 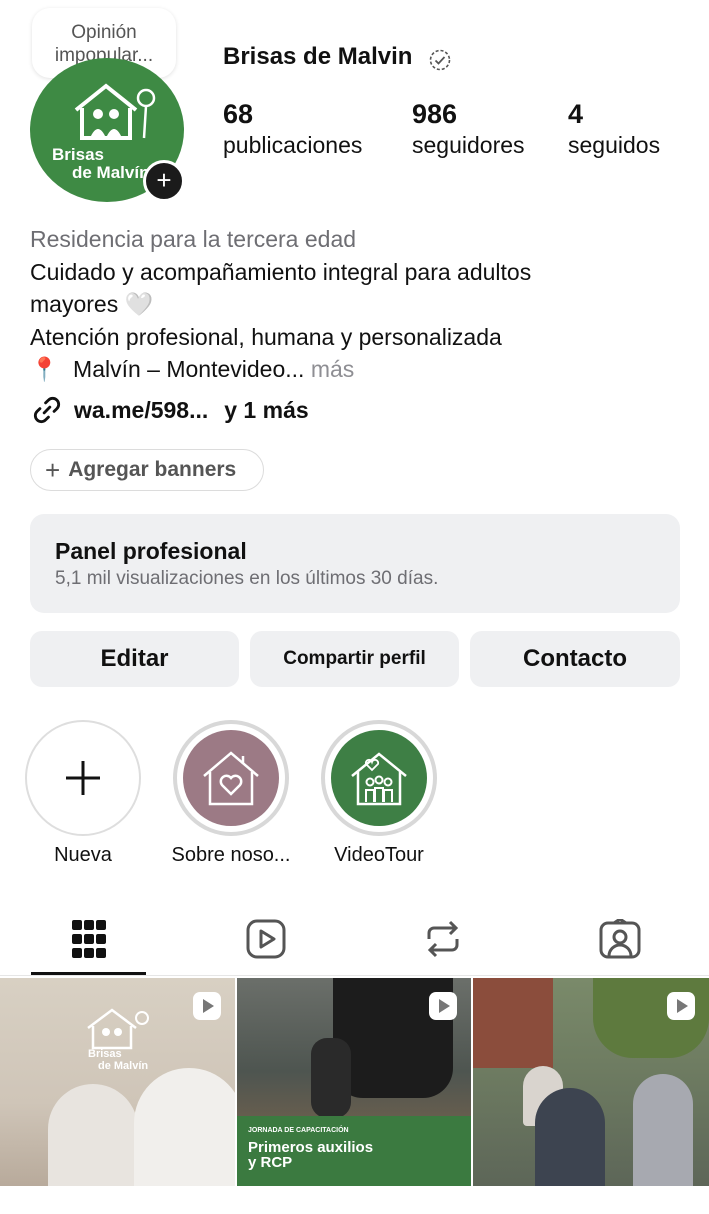 I want to click on highlight-videotour: VideoTour, so click(x=379, y=793).